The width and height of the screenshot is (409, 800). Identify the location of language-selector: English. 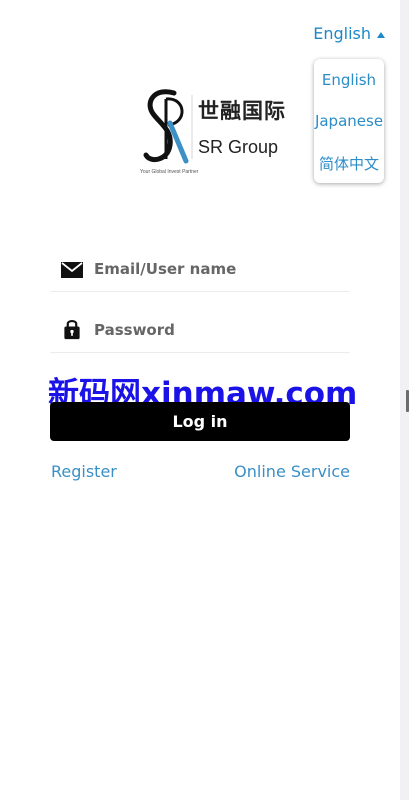
(349, 33).